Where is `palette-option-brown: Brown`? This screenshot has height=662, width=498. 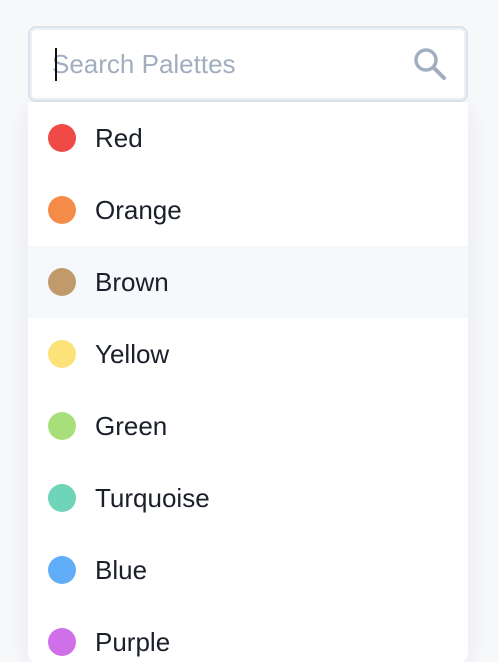 palette-option-brown: Brown is located at coordinates (248, 282).